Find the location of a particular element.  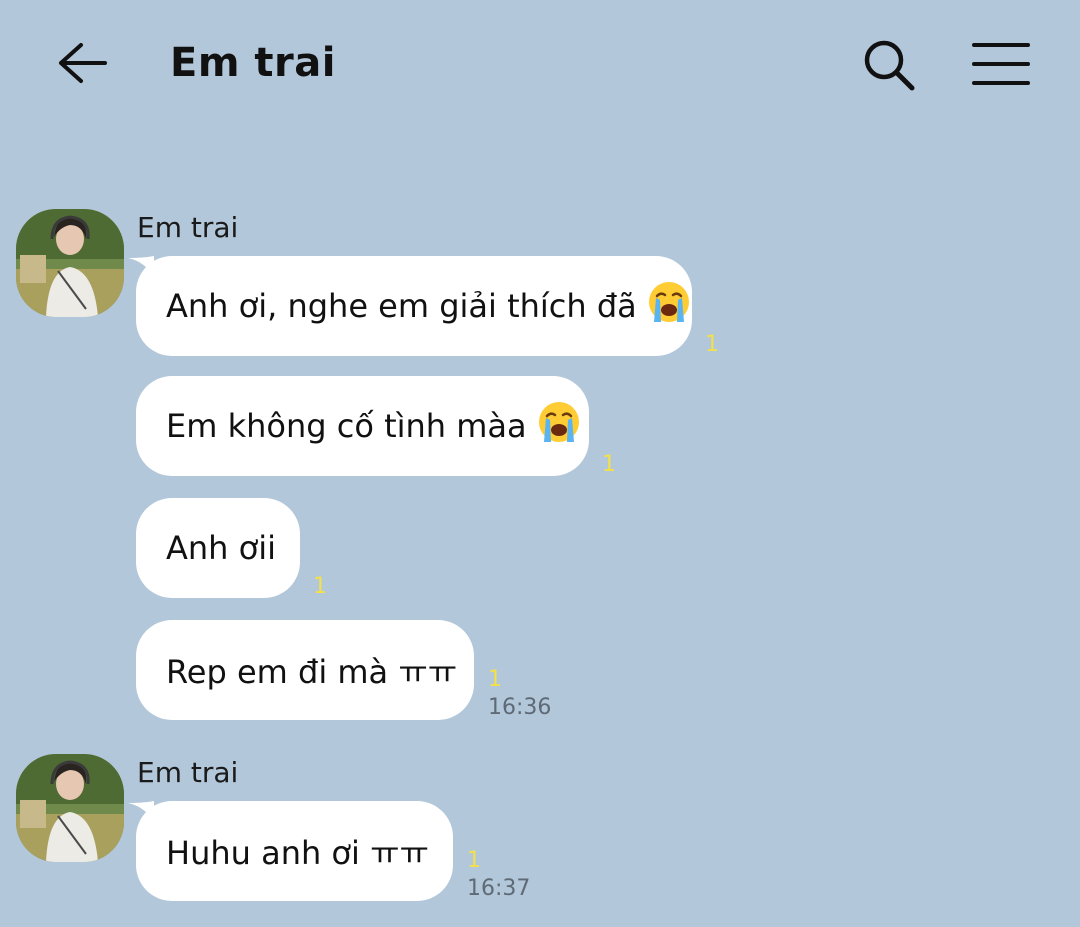

message-text: Em không cố tình màa is located at coordinates (346, 426).